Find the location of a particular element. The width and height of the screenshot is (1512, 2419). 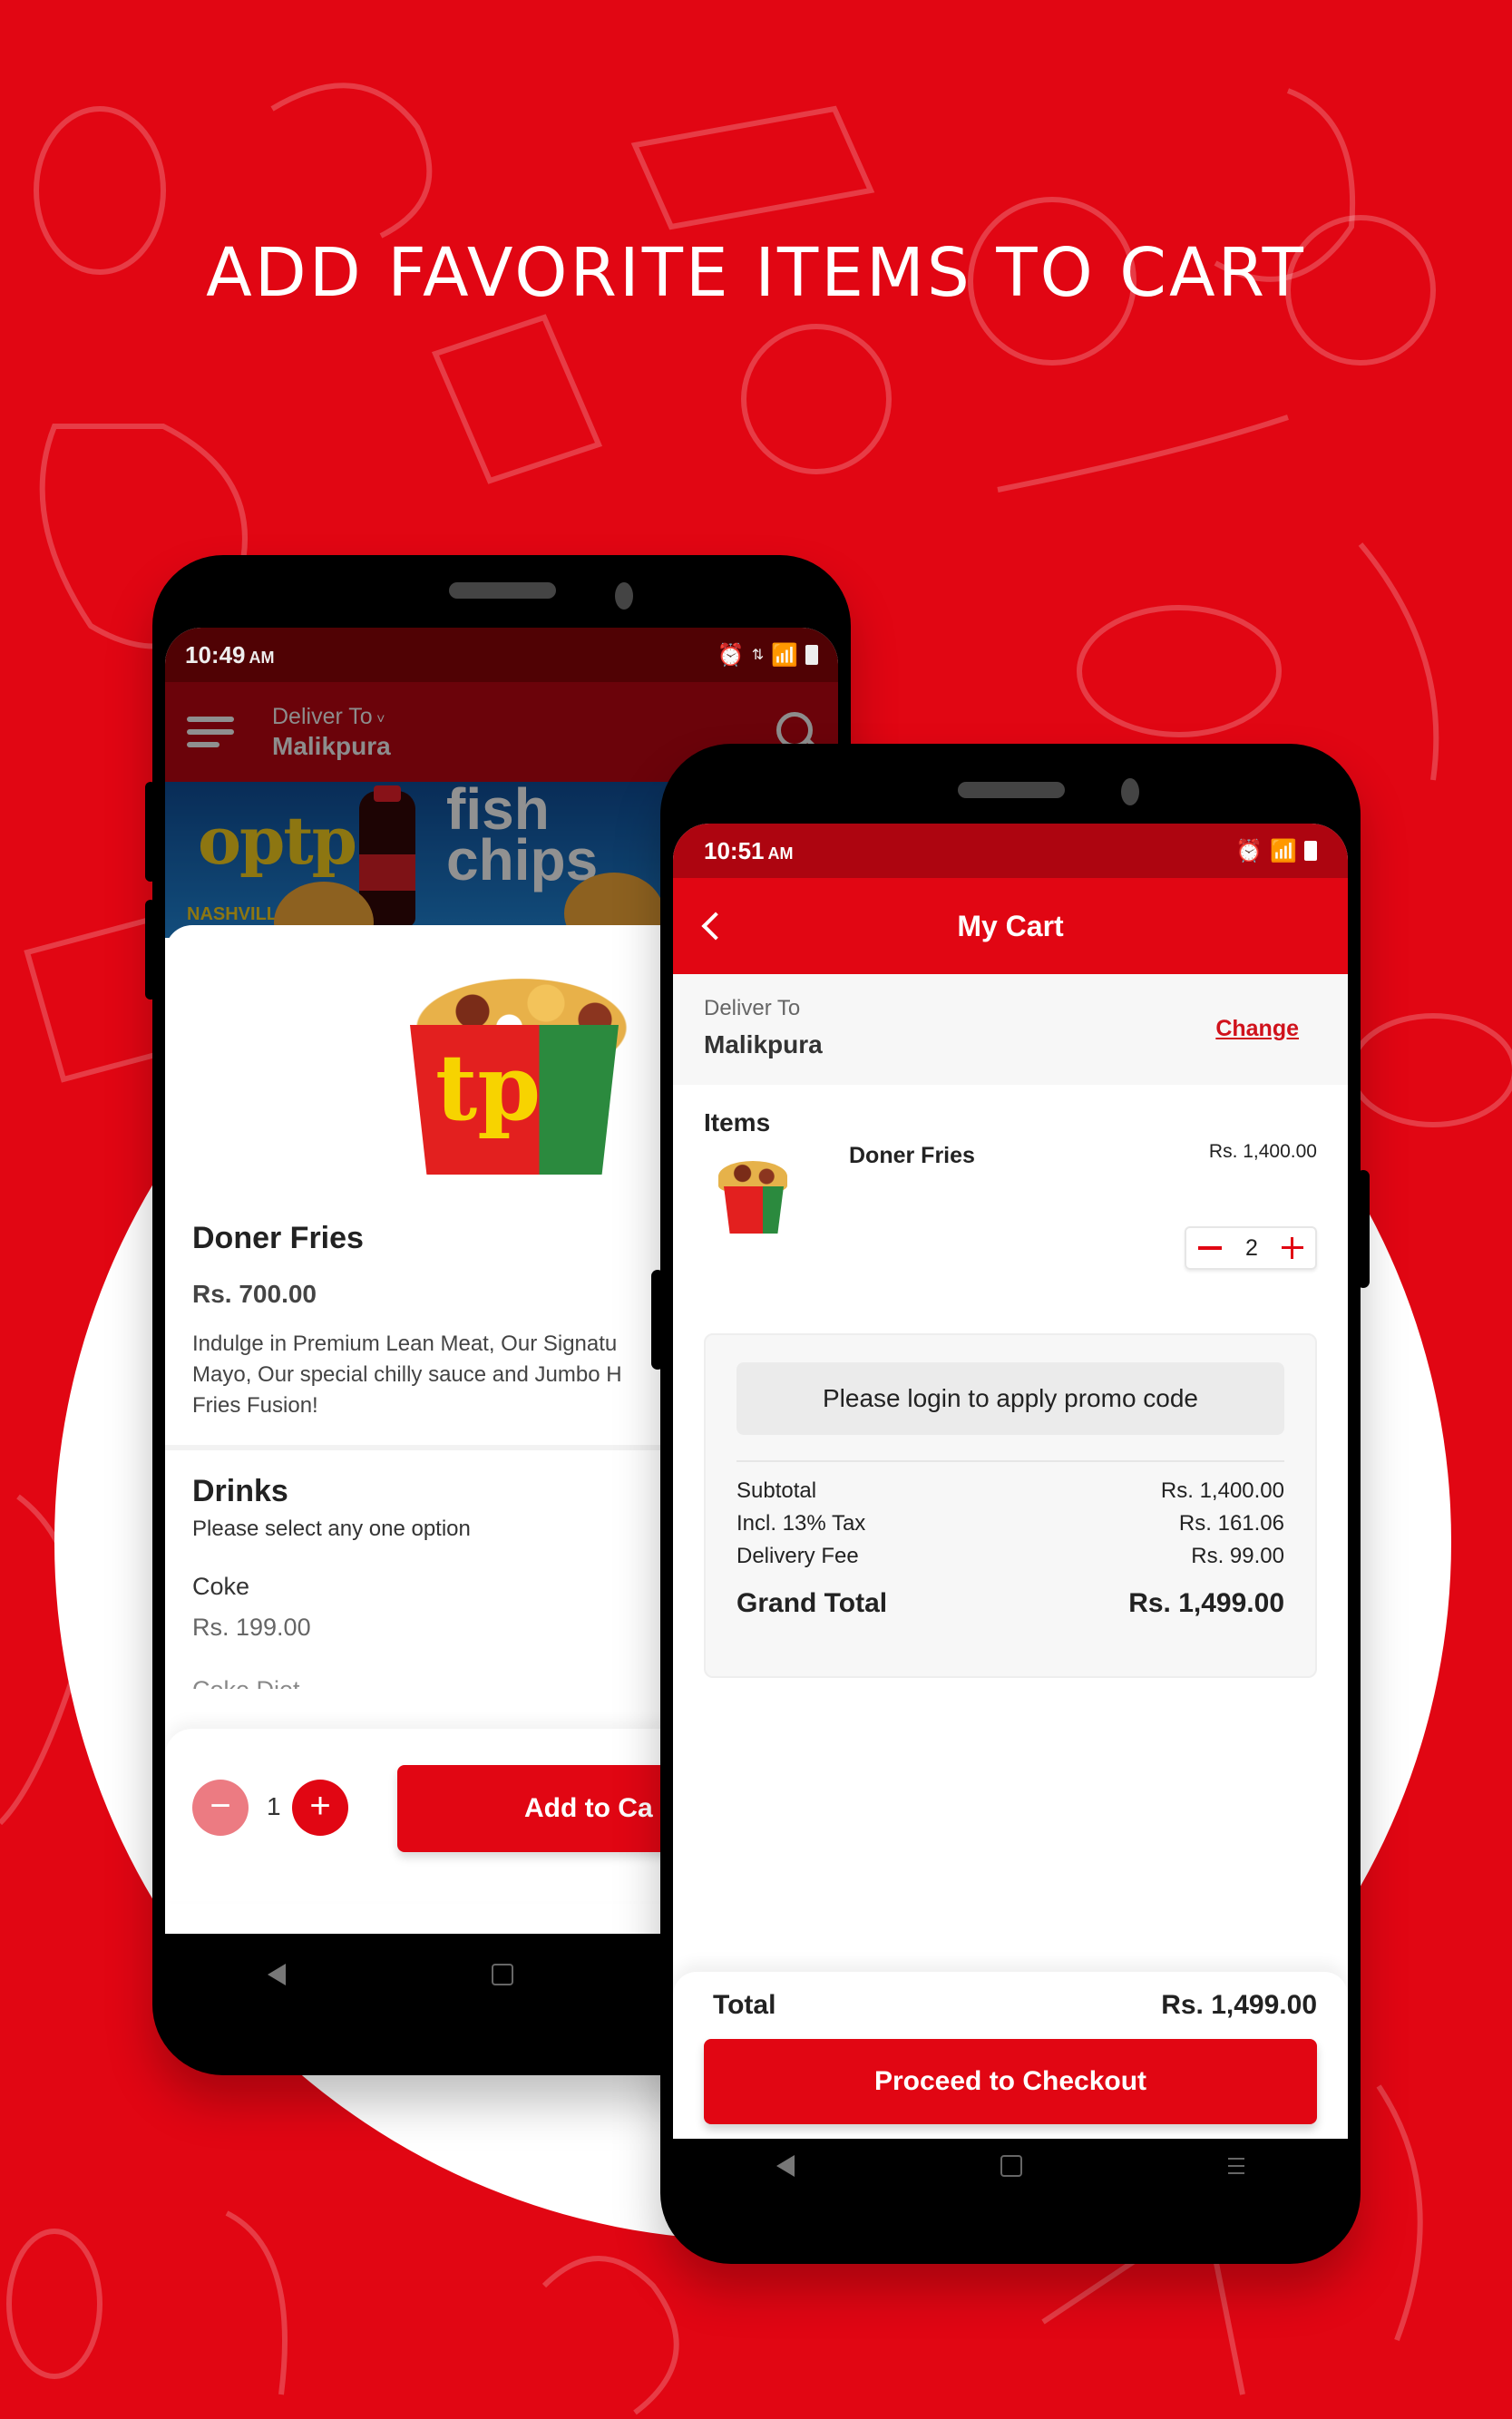

total-value: Rs. 1,499.00 is located at coordinates (1239, 2005).